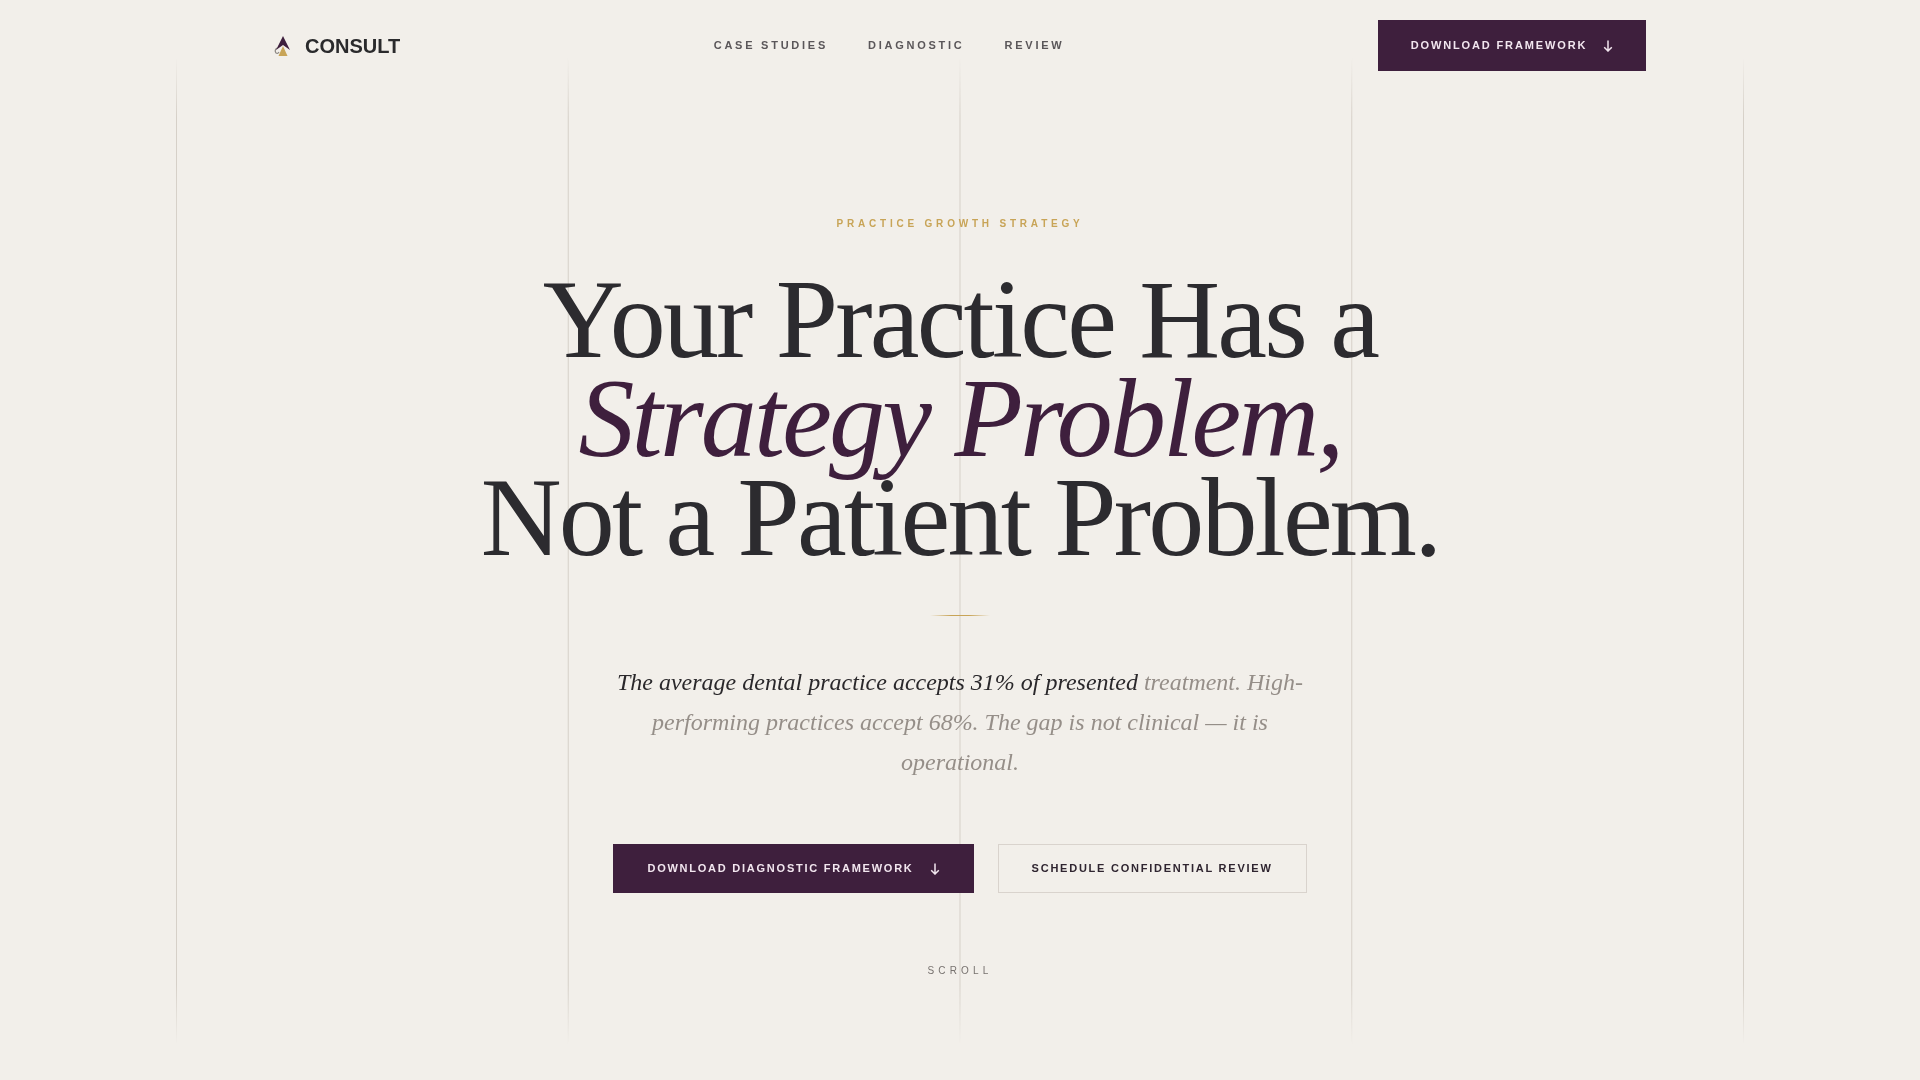 The image size is (1920, 1080). Describe the element at coordinates (960, 971) in the screenshot. I see `scroll-hint: SCROLL` at that location.